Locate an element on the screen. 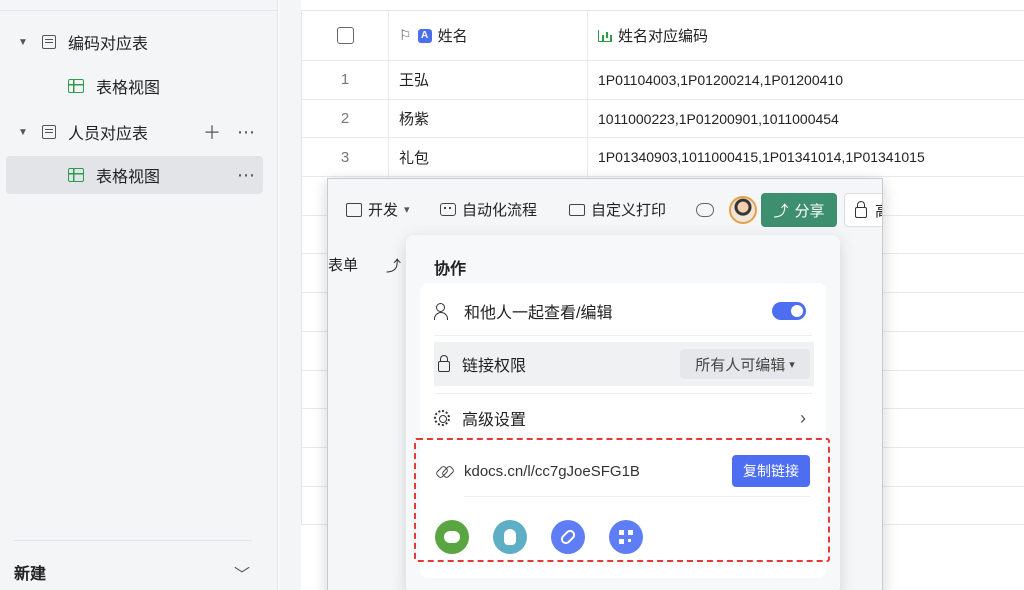  cell-name: 杨紫 is located at coordinates (488, 118).